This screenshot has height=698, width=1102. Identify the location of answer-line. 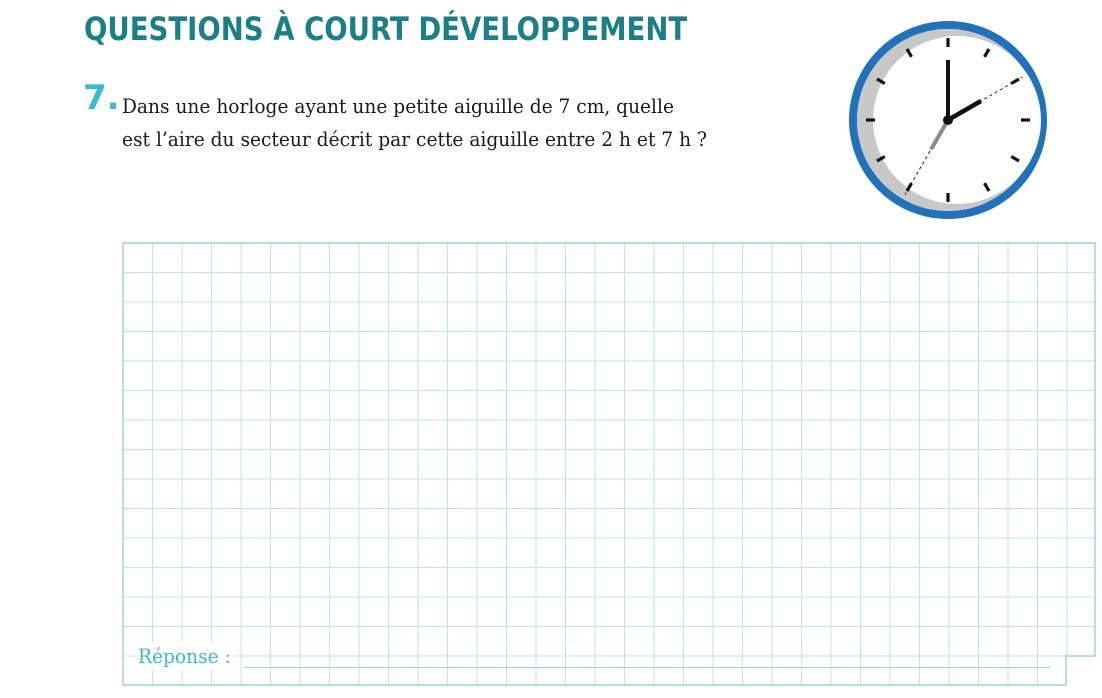
(647, 667).